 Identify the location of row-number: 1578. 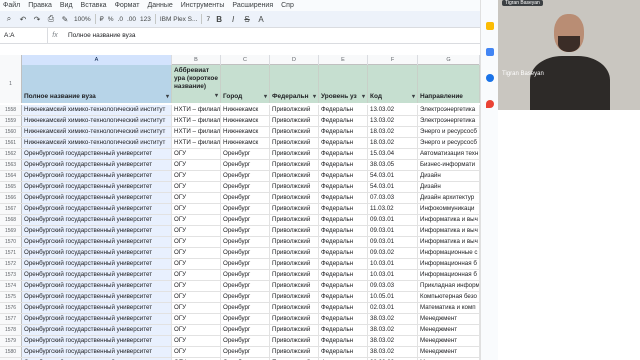
(11, 330).